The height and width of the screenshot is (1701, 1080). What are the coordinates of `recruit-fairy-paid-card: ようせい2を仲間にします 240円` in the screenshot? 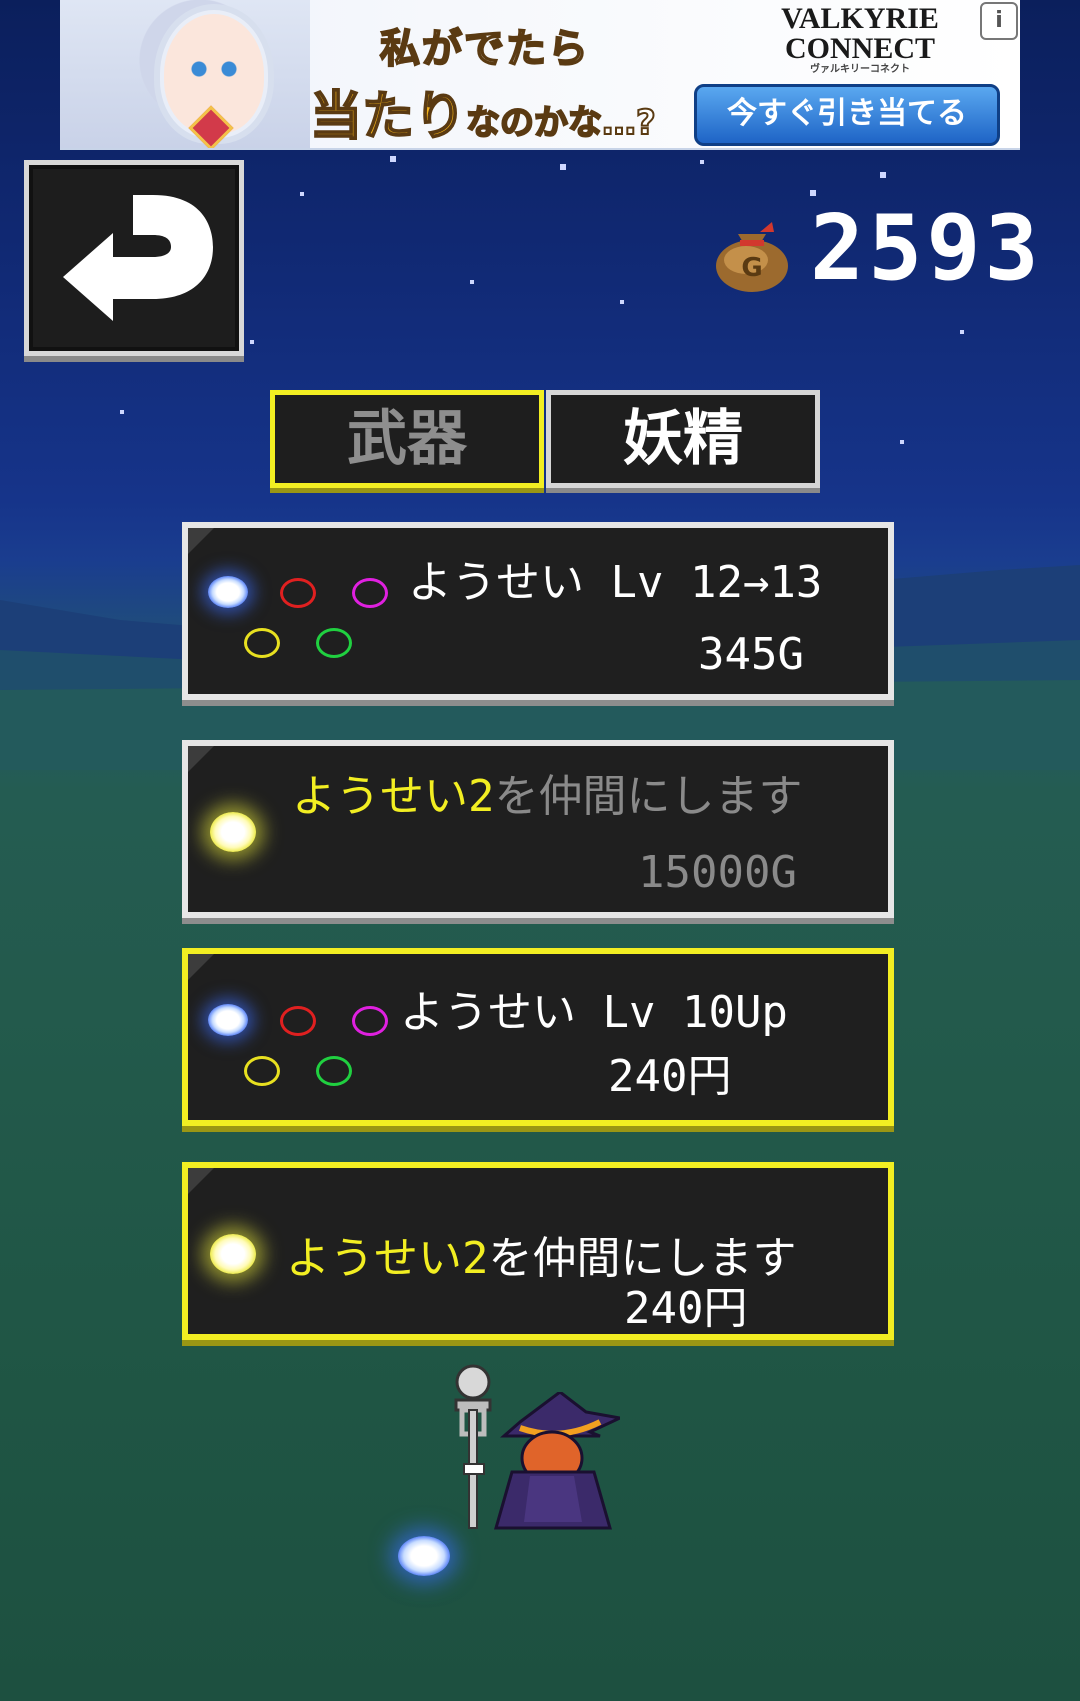 It's located at (538, 1251).